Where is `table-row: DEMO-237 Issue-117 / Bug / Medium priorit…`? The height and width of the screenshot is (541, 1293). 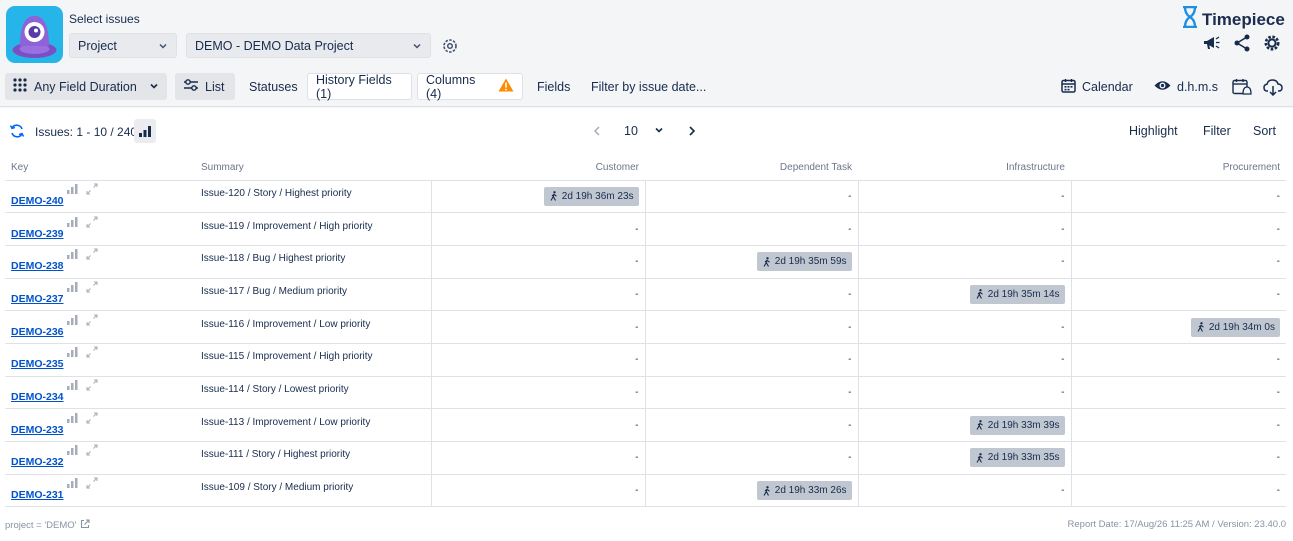
table-row: DEMO-237 Issue-117 / Bug / Medium priorit… is located at coordinates (645, 295).